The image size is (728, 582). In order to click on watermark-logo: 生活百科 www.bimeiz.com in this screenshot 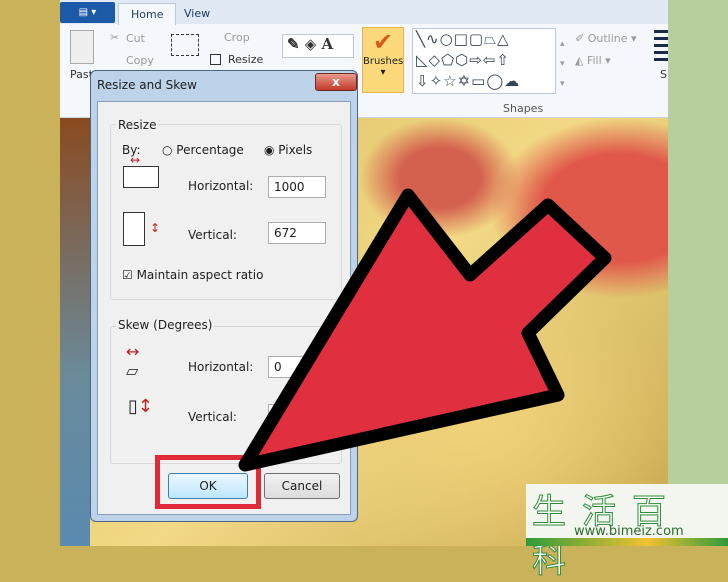, I will do `click(627, 533)`.